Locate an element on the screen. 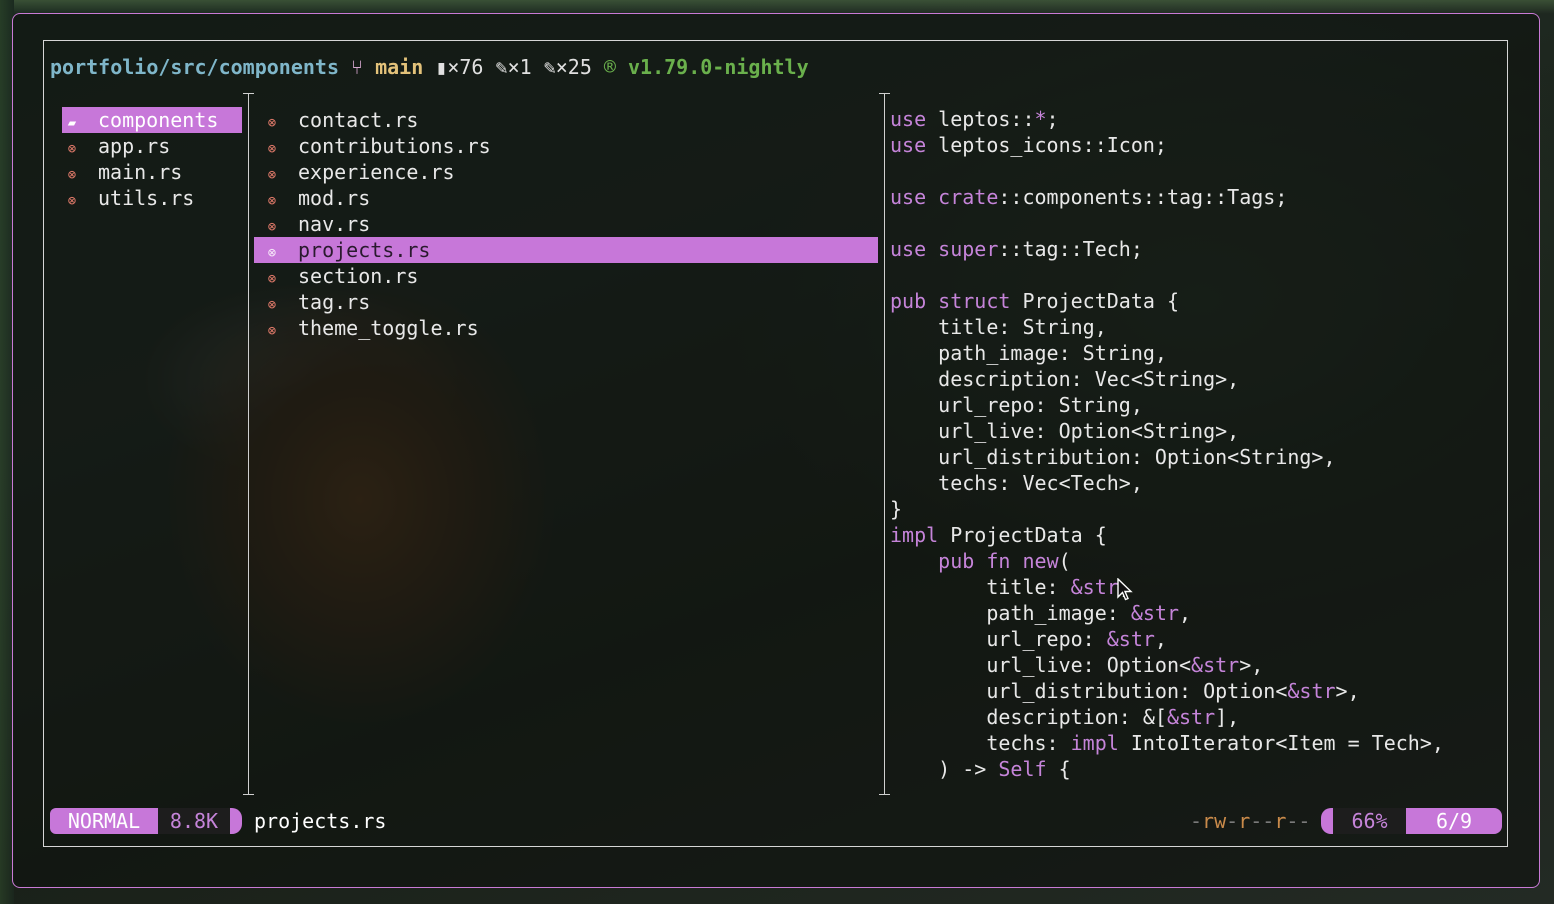 This screenshot has height=904, width=1554. code-line: url_live: Option<&str>, is located at coordinates (1077, 665).